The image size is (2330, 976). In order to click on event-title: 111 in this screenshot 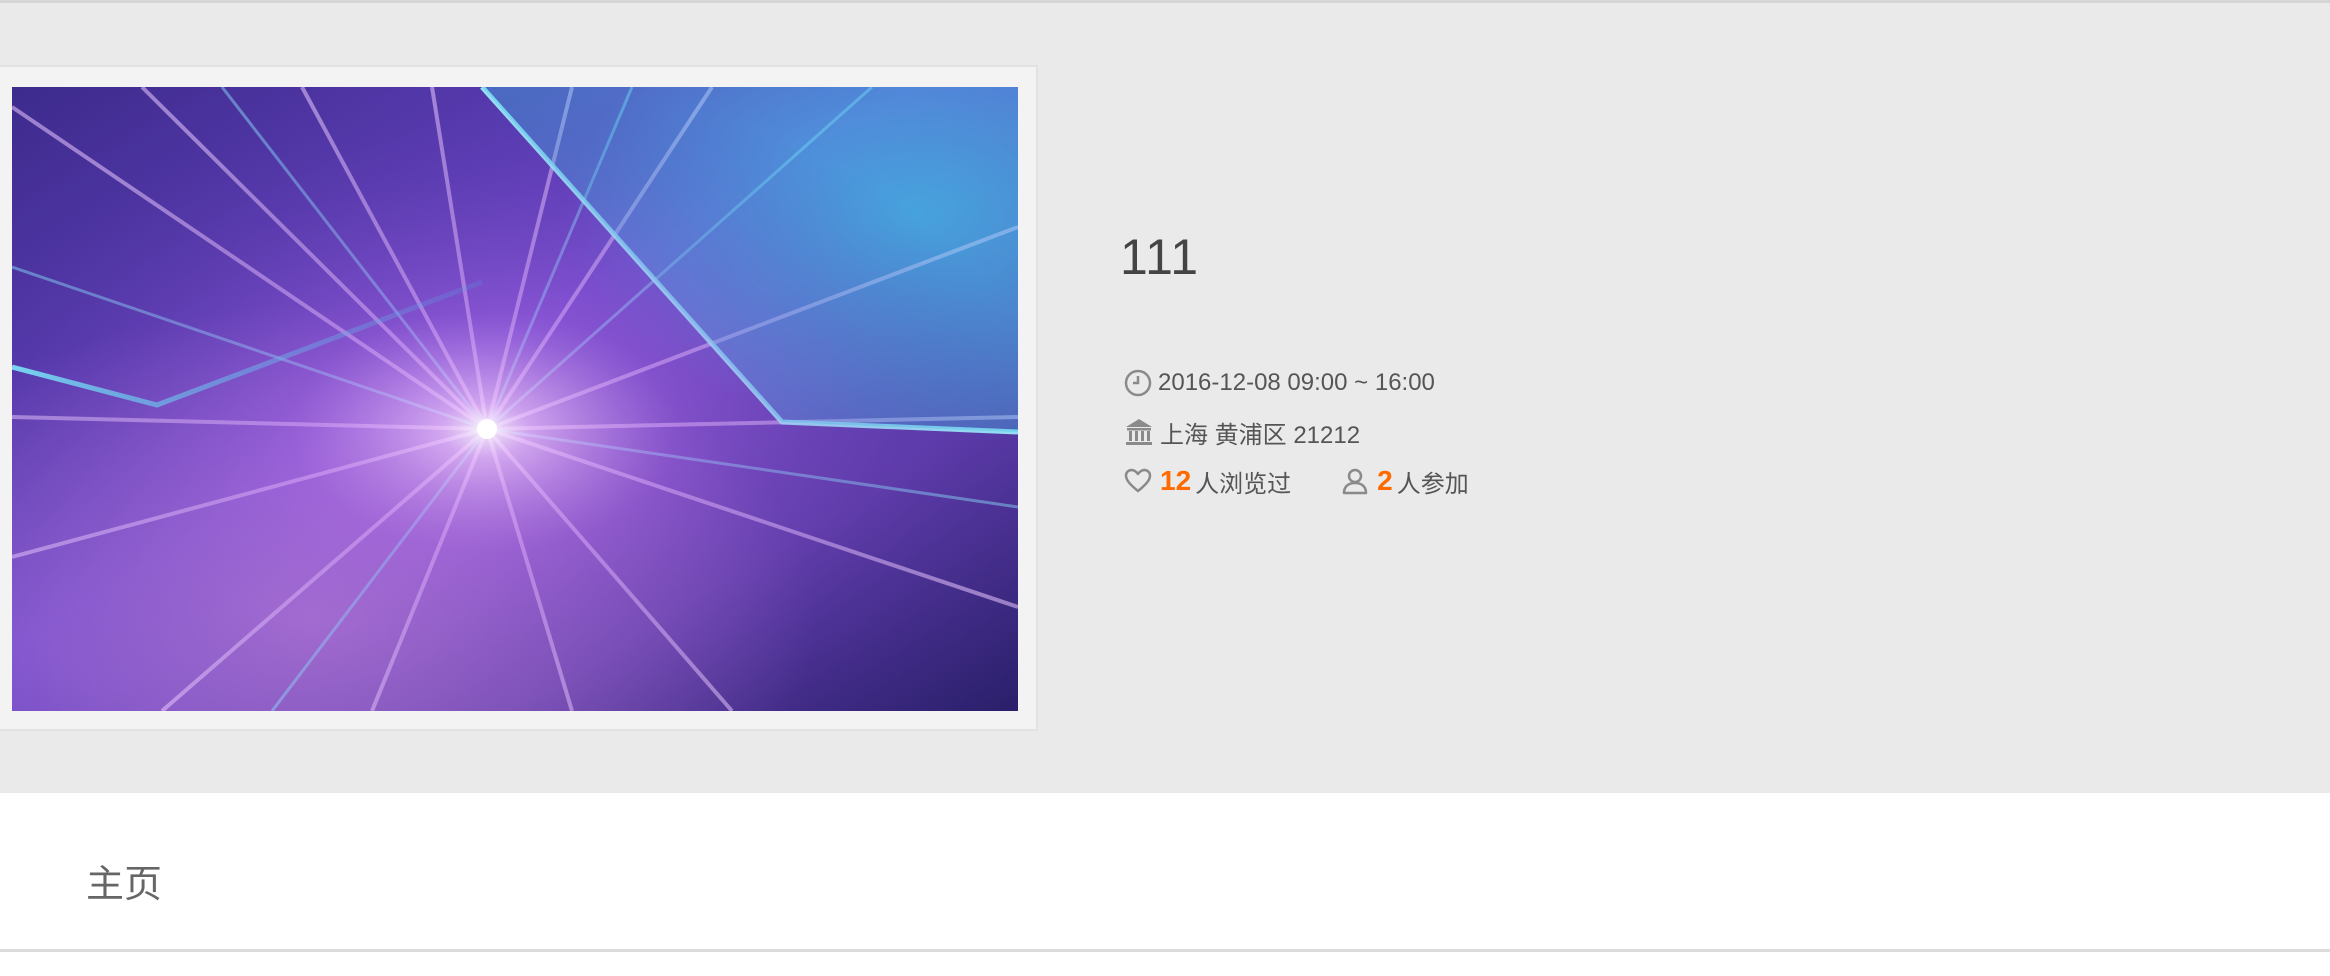, I will do `click(1160, 257)`.